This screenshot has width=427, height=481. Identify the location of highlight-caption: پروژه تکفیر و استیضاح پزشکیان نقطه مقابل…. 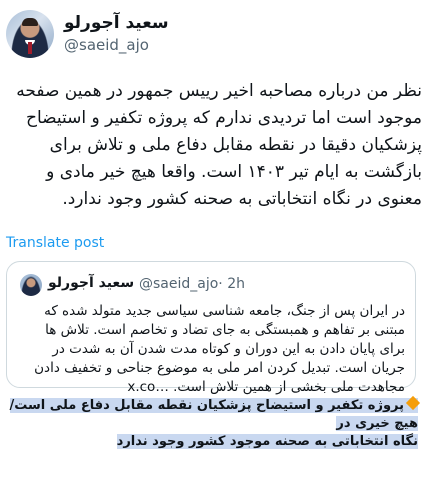
(213, 423).